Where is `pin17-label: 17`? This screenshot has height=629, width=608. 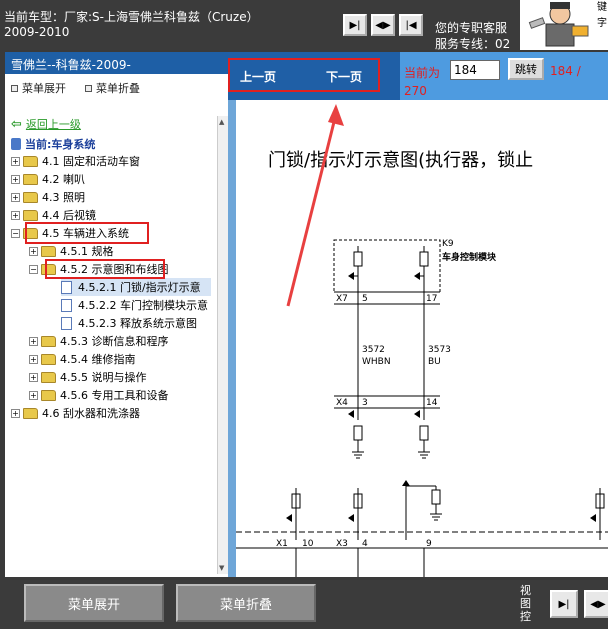
pin17-label: 17 is located at coordinates (431, 299).